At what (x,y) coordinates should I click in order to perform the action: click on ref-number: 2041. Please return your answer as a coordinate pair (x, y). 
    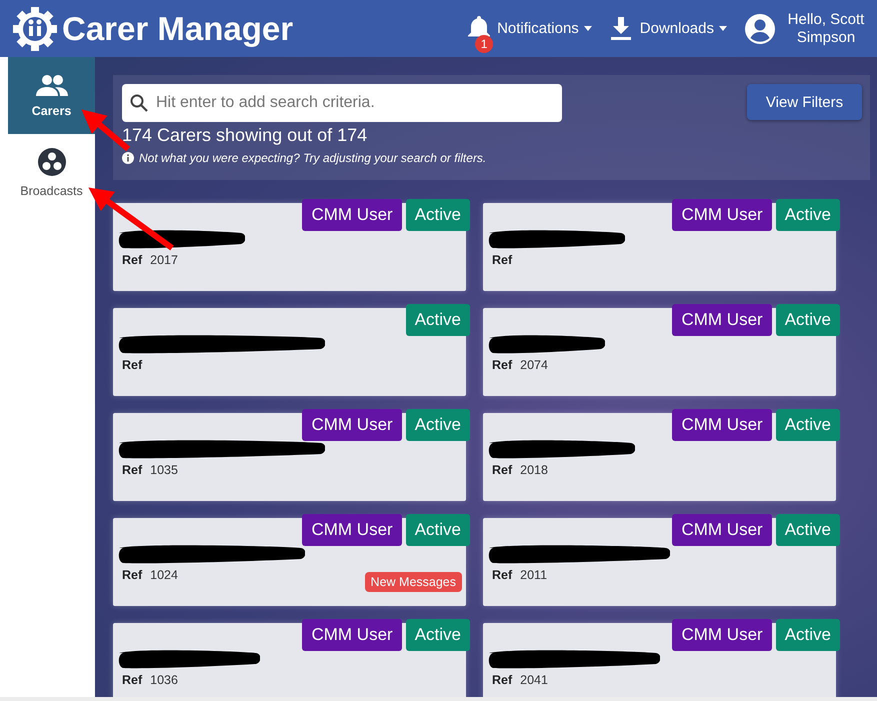
    Looking at the image, I should click on (534, 680).